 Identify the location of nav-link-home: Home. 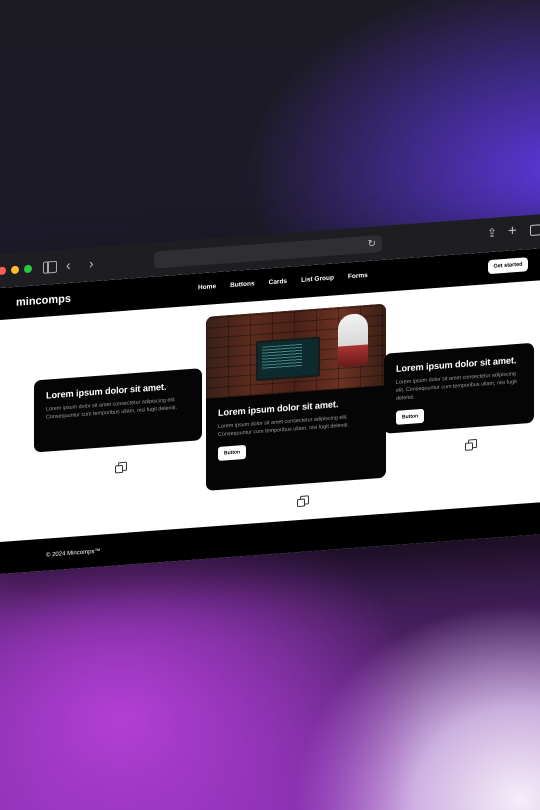
(207, 287).